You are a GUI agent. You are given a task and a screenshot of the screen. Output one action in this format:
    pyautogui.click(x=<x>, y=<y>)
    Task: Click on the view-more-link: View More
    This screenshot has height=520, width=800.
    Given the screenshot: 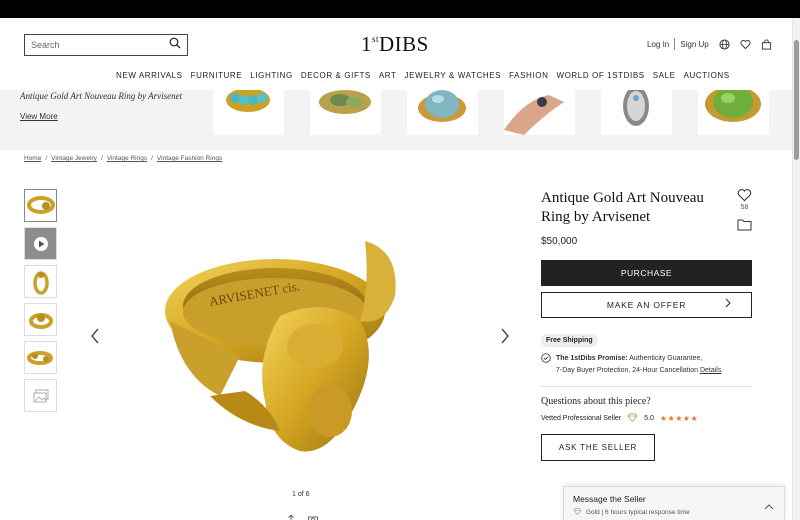 What is the action you would take?
    pyautogui.click(x=39, y=116)
    